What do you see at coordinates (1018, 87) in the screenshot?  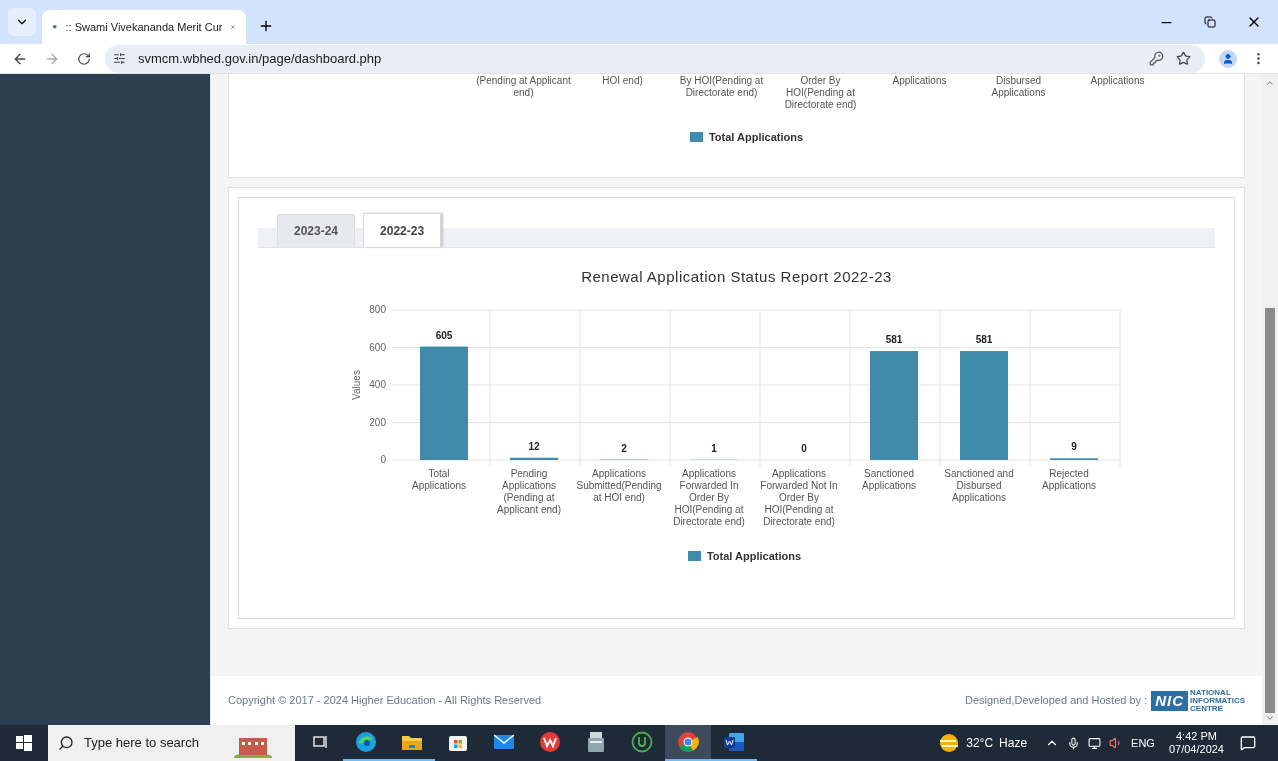 I see `axis-label: Disbursed Applications` at bounding box center [1018, 87].